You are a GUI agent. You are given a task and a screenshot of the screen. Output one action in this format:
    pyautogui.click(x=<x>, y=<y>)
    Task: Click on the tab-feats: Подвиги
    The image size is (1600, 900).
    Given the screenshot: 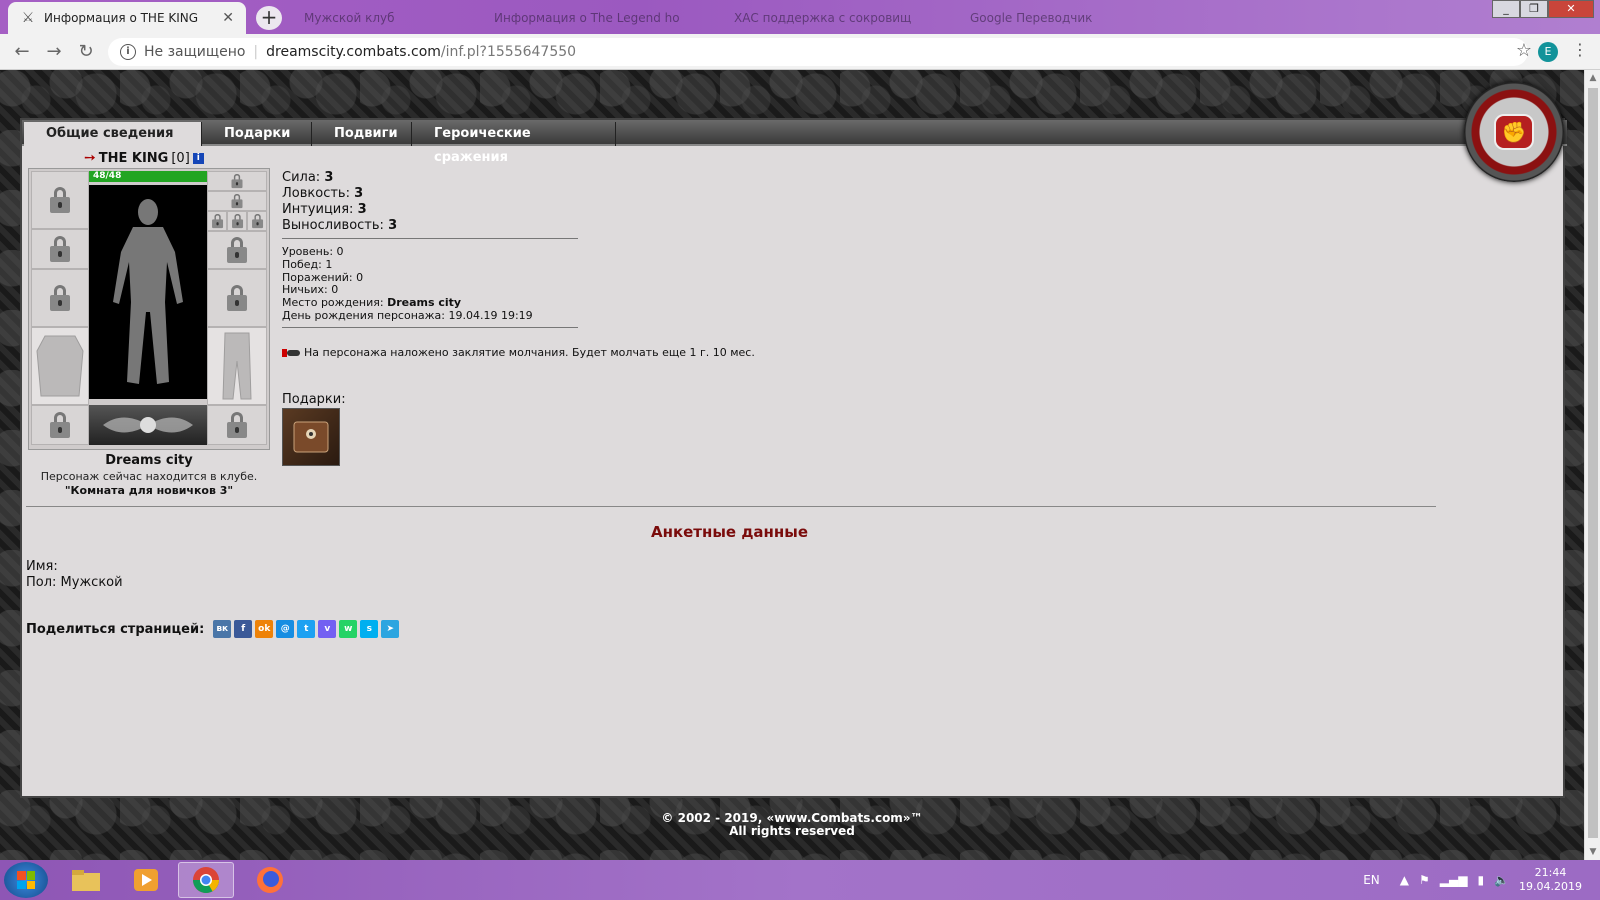 What is the action you would take?
    pyautogui.click(x=362, y=134)
    